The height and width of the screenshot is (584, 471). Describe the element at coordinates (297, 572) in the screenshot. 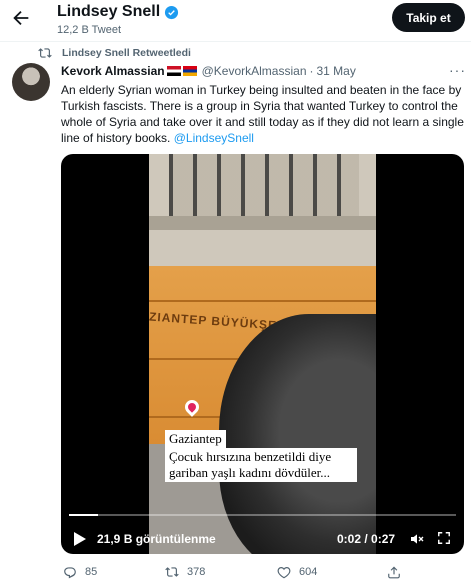

I see `like-action: 604` at that location.